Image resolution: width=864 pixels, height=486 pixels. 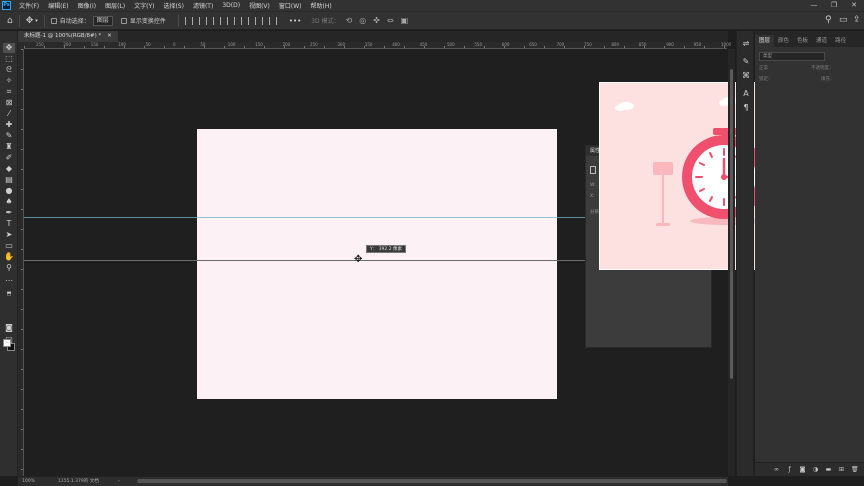 I want to click on guide-line-dragging, so click(x=304, y=260).